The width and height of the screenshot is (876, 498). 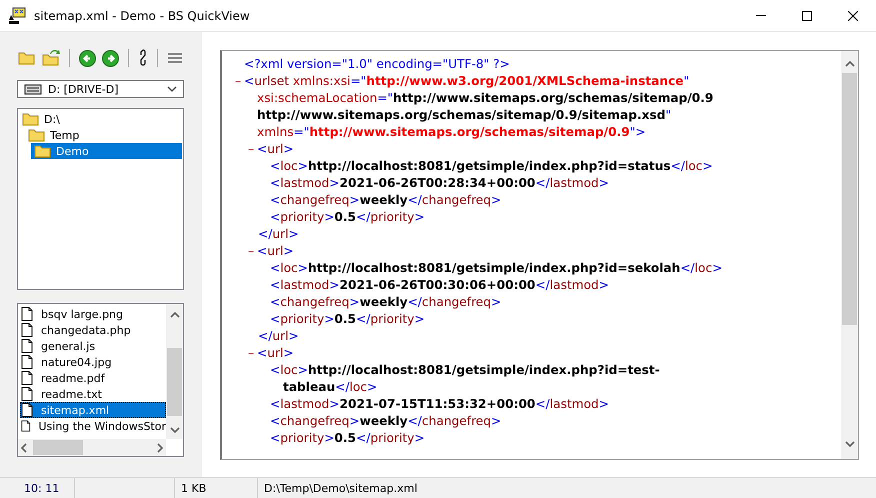 What do you see at coordinates (451, 132) in the screenshot?
I see `xml-line: xmlns="http://www.sitemaps.org/schemas/sitemap/0.9">` at bounding box center [451, 132].